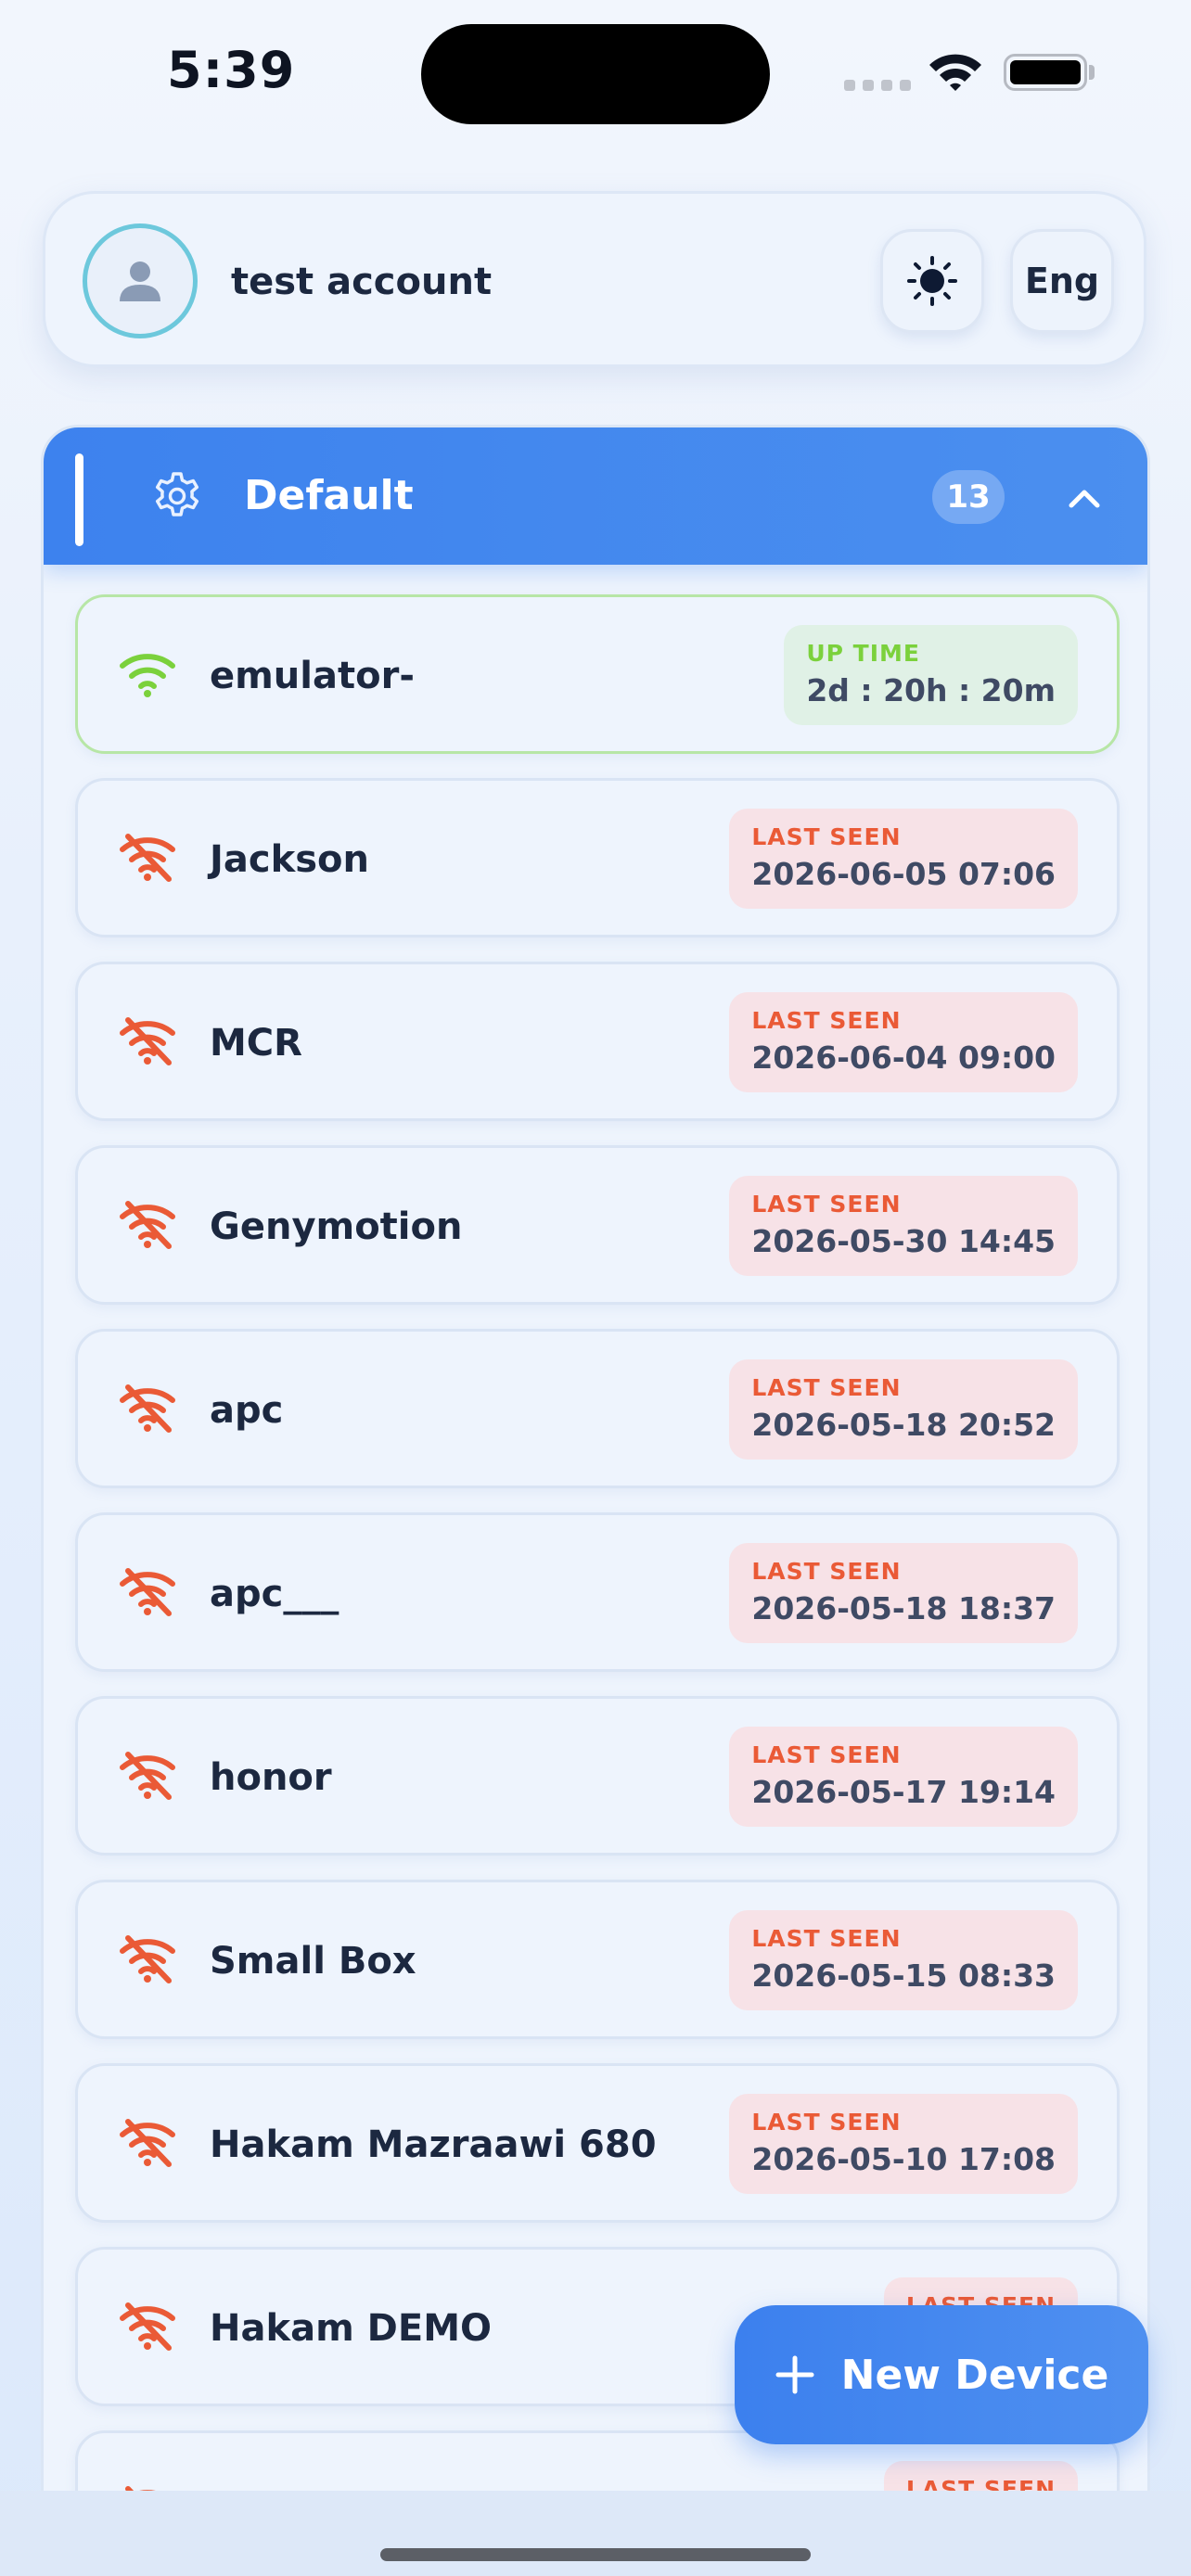  What do you see at coordinates (79, 499) in the screenshot?
I see `group-accent-bar` at bounding box center [79, 499].